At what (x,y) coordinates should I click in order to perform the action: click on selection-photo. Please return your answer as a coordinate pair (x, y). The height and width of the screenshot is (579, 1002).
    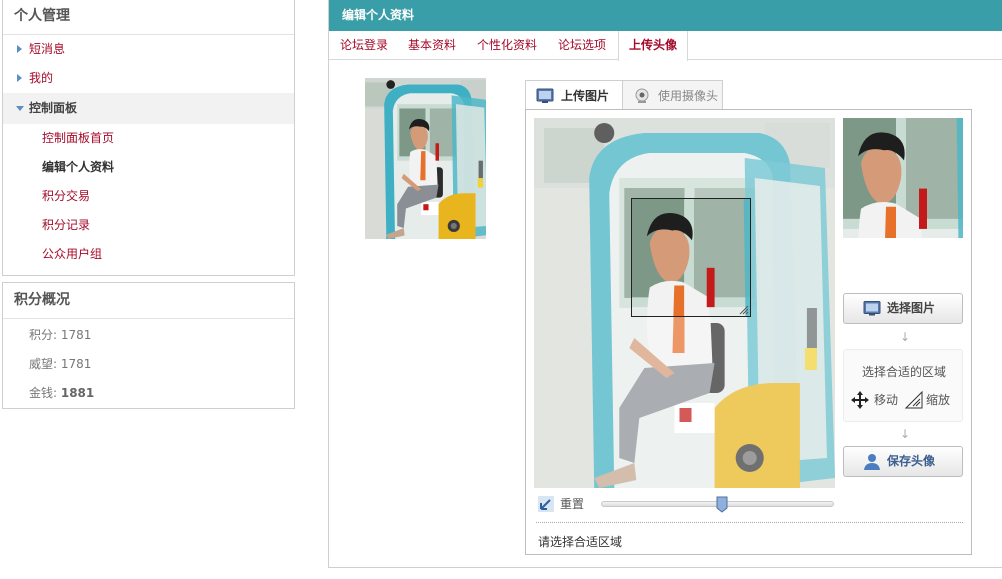
    Looking at the image, I should click on (691, 257).